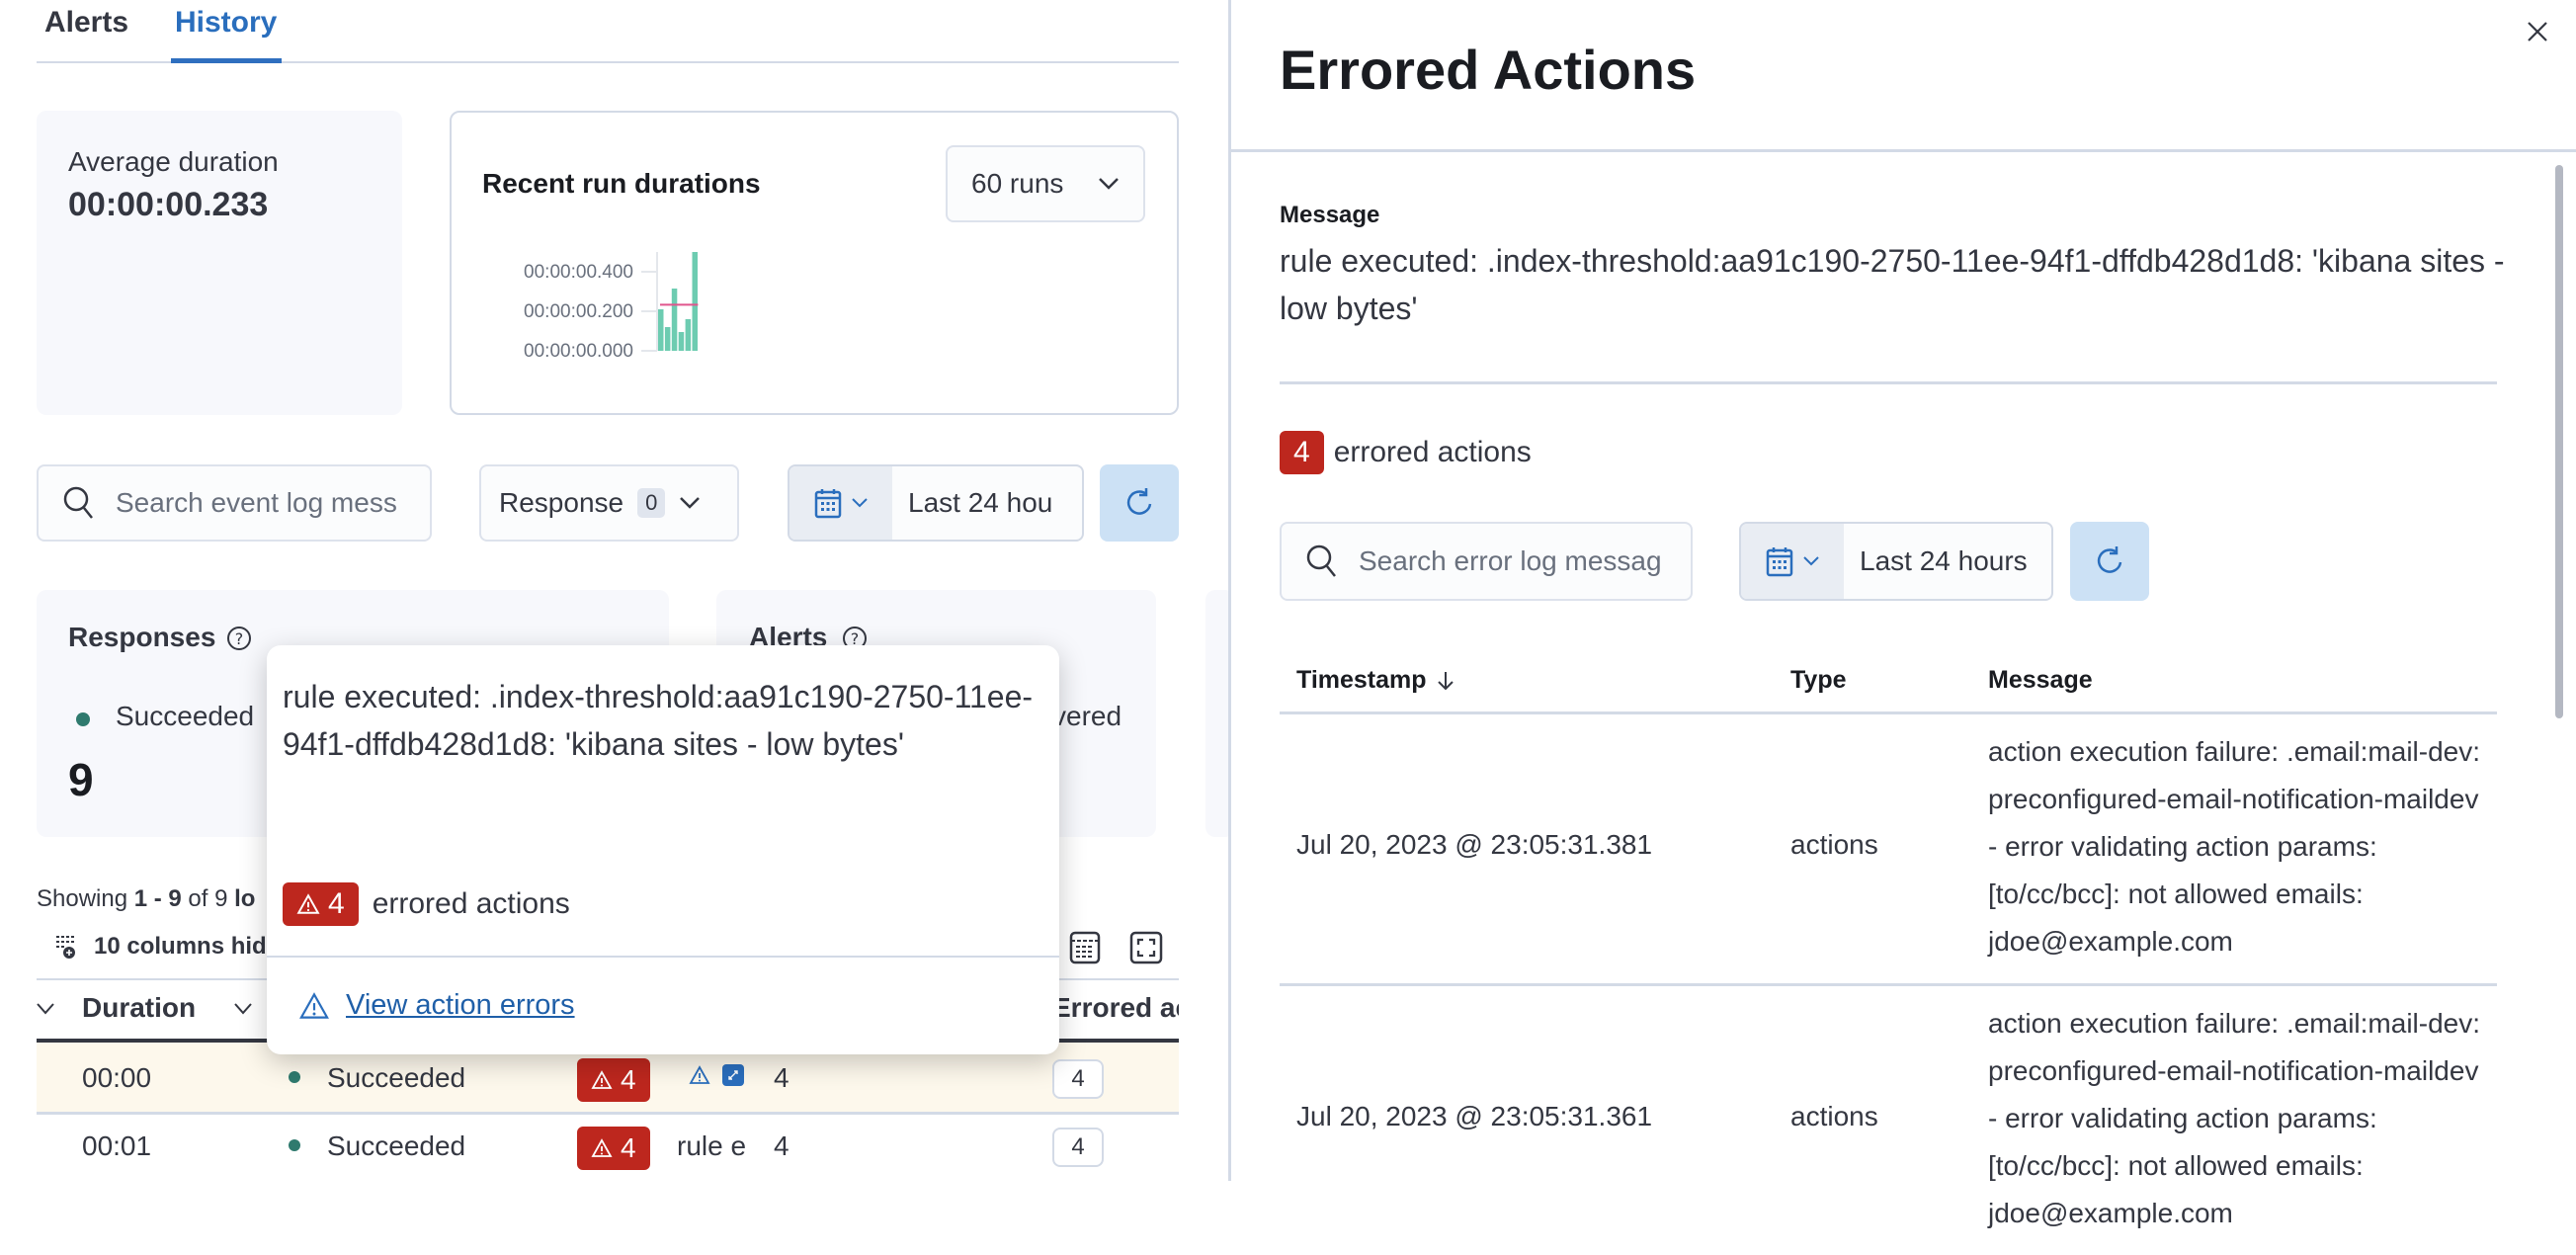 Image resolution: width=2576 pixels, height=1255 pixels. What do you see at coordinates (1834, 845) in the screenshot?
I see `error-type: actions` at bounding box center [1834, 845].